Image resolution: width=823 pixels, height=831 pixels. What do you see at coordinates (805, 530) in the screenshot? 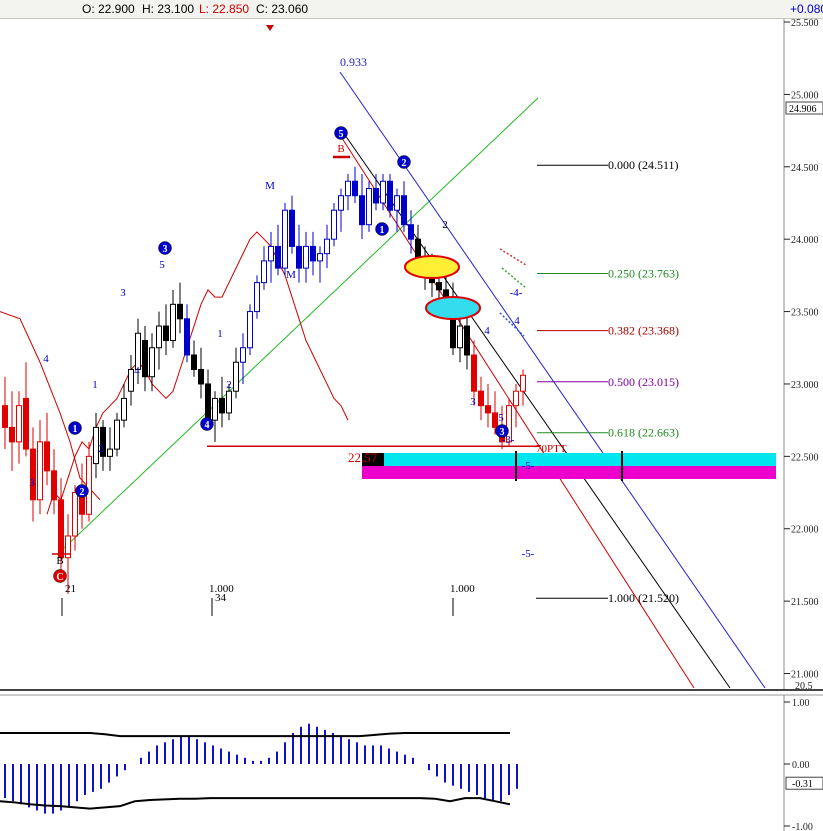
I see `price-tick-label: 22.000` at bounding box center [805, 530].